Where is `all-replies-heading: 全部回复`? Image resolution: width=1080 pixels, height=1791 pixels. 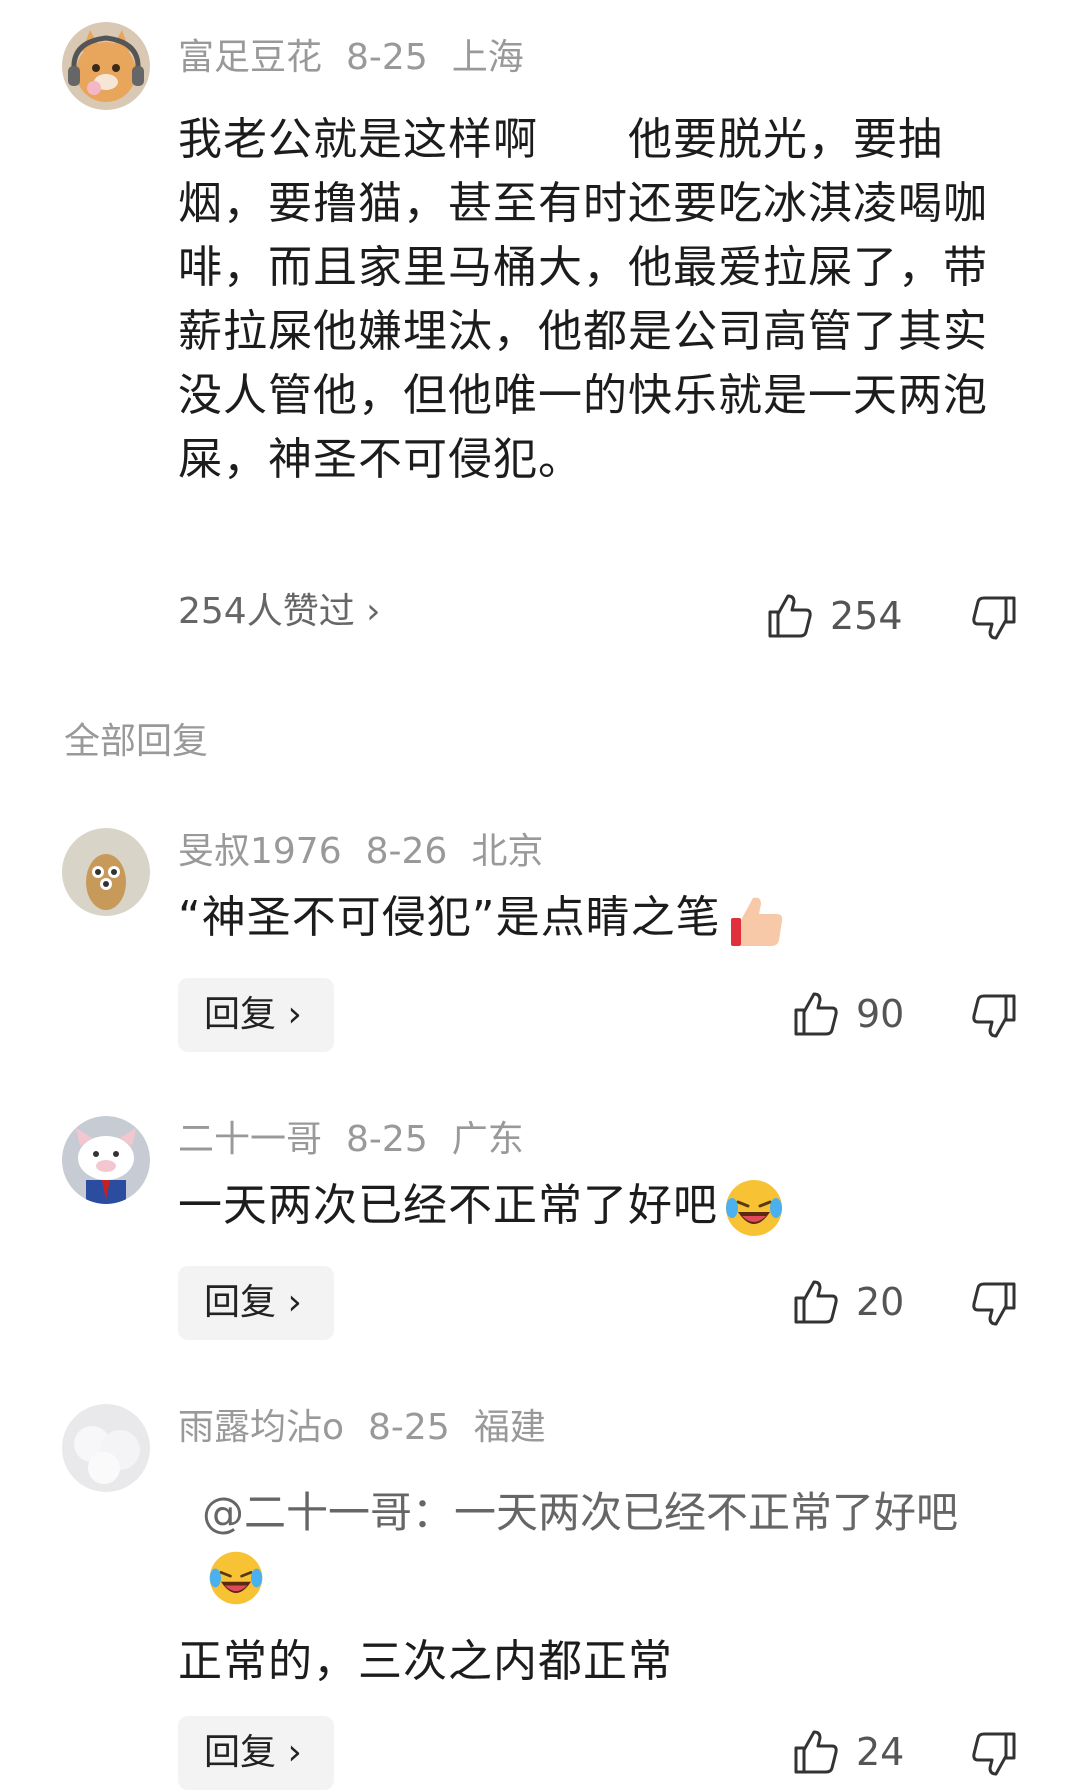 all-replies-heading: 全部回复 is located at coordinates (136, 741).